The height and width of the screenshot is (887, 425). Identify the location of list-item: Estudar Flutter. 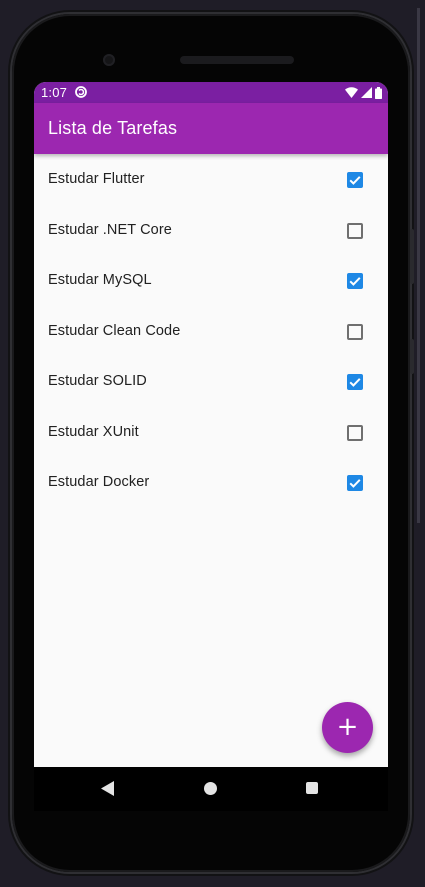
(211, 179).